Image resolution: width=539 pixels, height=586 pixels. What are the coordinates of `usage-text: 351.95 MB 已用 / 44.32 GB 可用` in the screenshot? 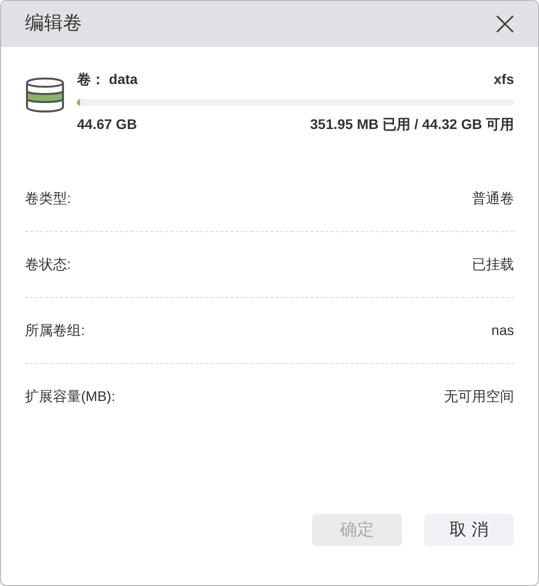 It's located at (412, 124).